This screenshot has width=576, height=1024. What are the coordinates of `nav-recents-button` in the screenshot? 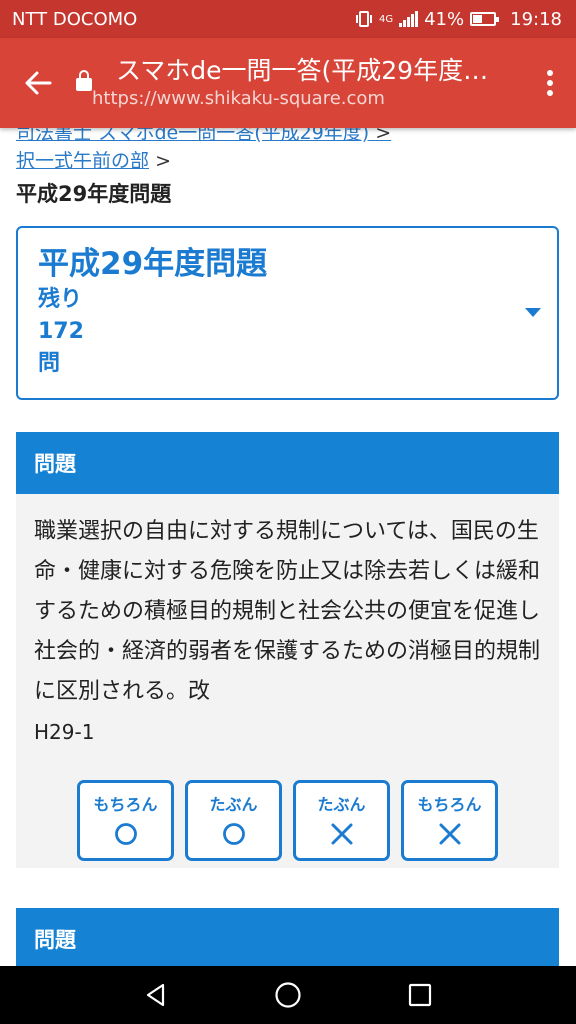 It's located at (420, 995).